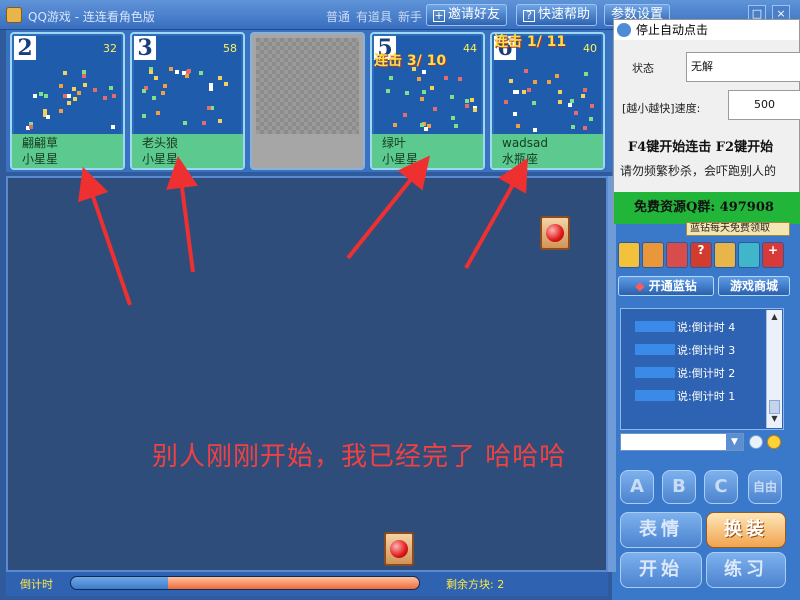  What do you see at coordinates (119, 583) in the screenshot?
I see `timer-elapsed` at bounding box center [119, 583].